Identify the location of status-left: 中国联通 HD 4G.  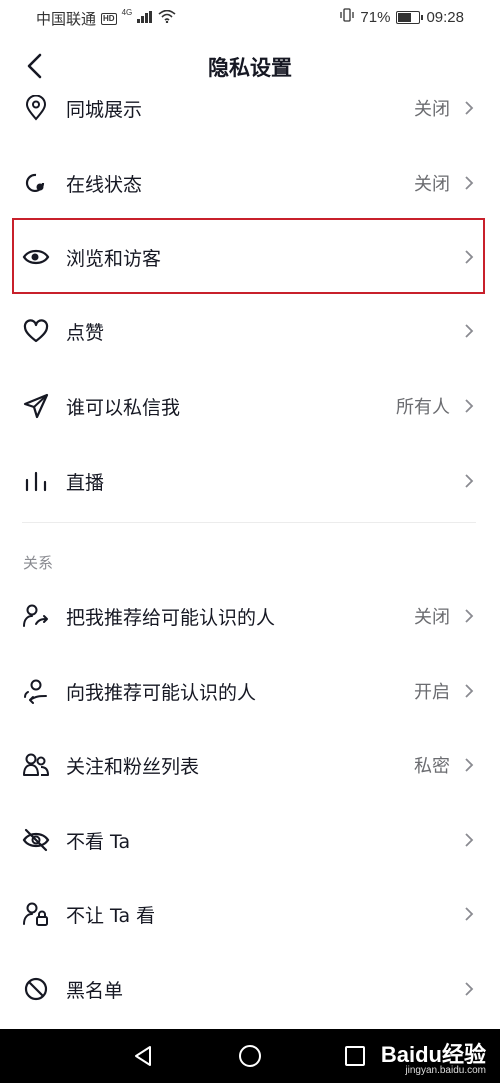
(106, 18).